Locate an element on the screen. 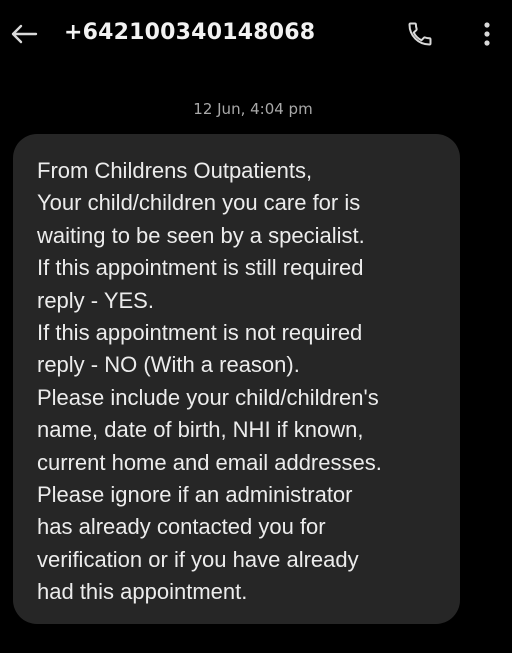 This screenshot has height=653, width=512. message-line: reply - YES. is located at coordinates (95, 300).